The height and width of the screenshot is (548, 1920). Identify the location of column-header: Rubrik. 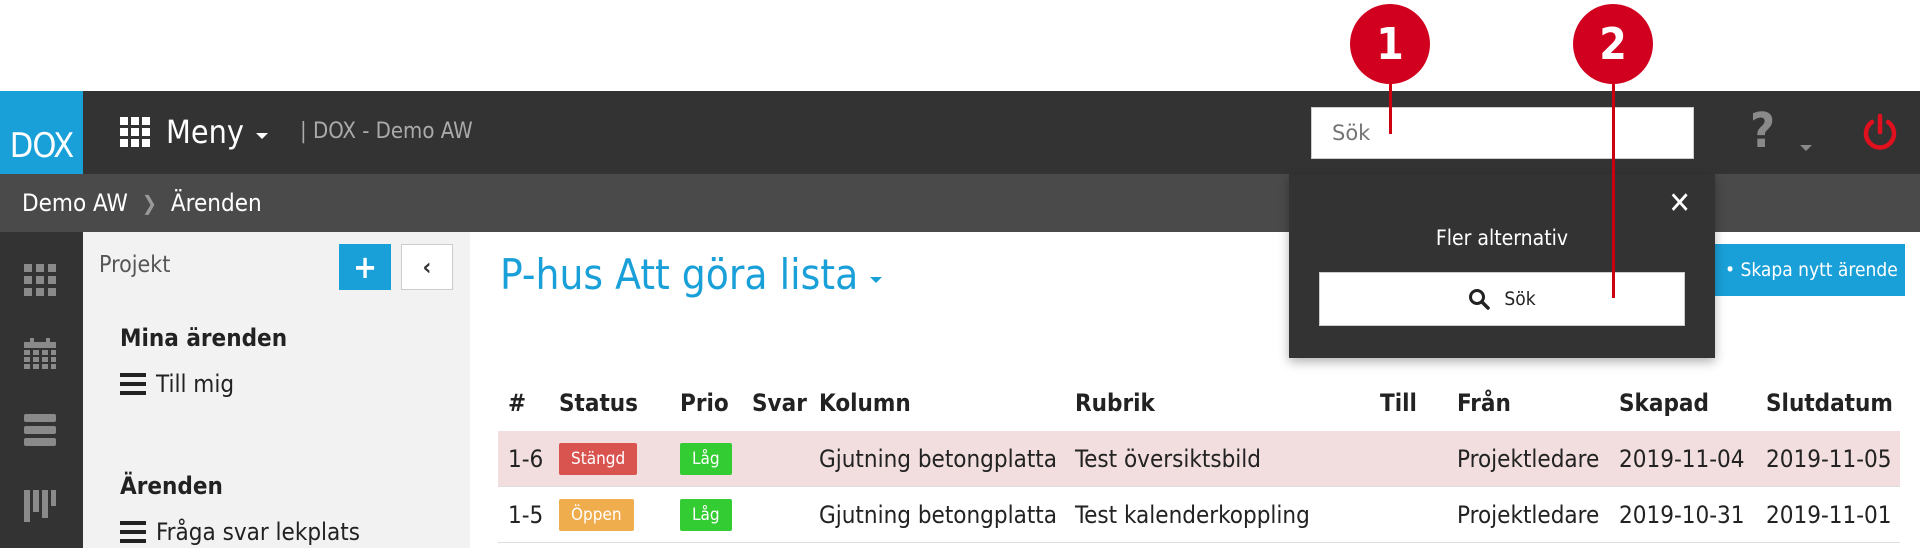
(1115, 403).